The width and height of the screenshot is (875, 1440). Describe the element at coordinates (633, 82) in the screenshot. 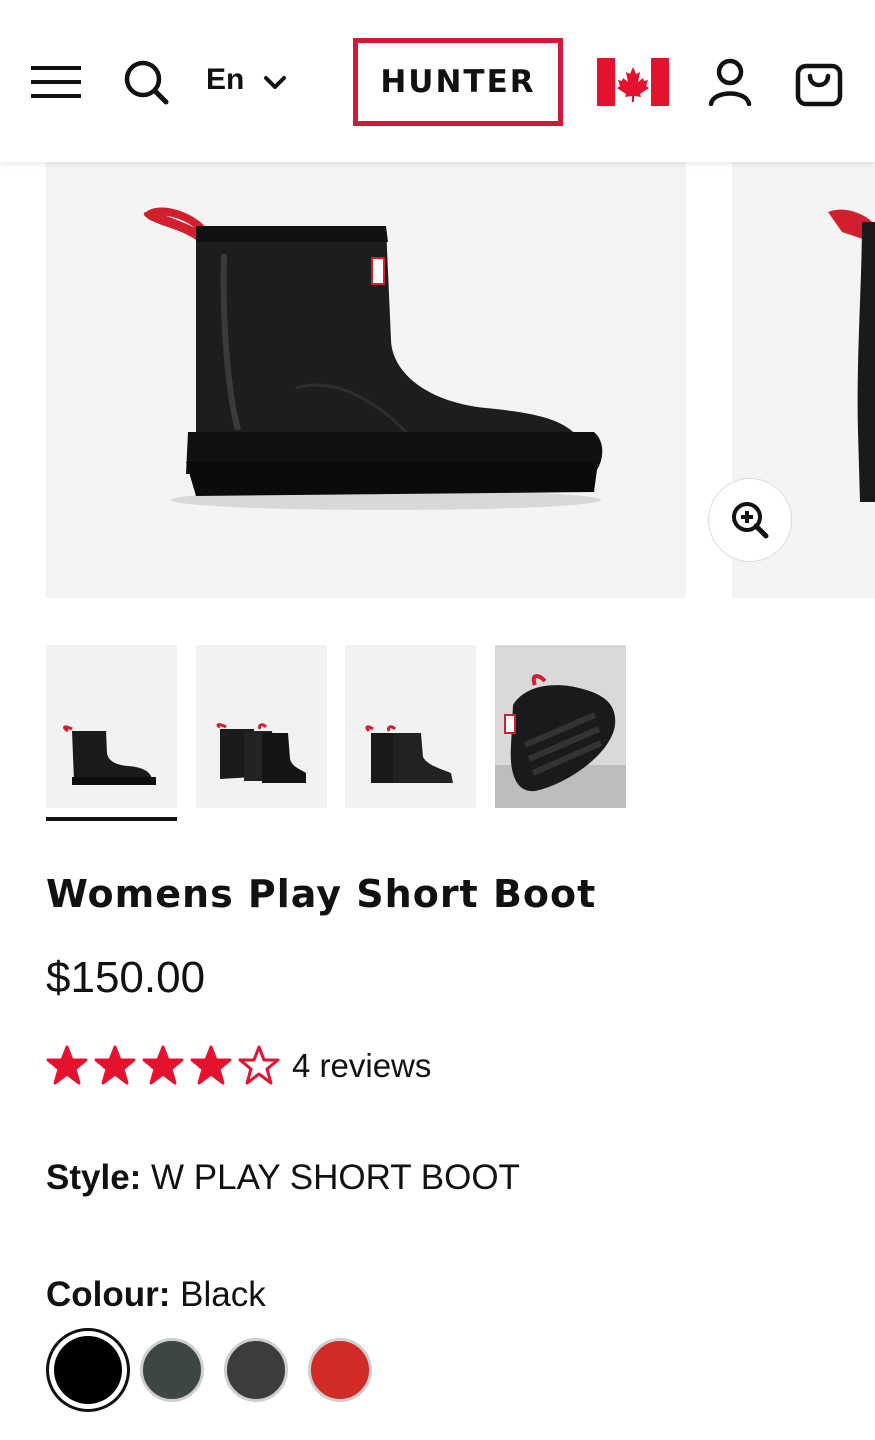

I see `canada-flag-icon` at that location.